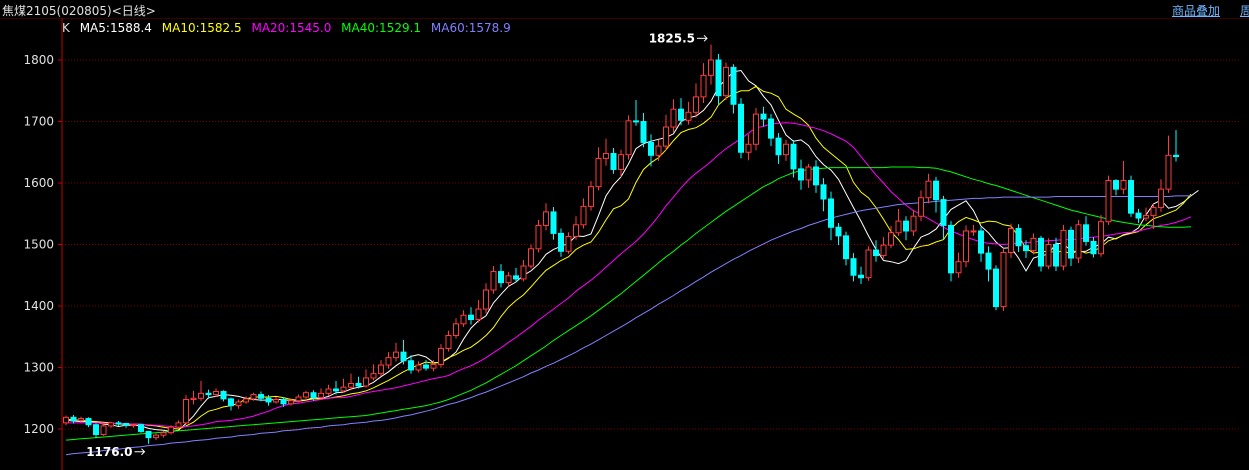 The image size is (1249, 470). Describe the element at coordinates (109, 452) in the screenshot. I see `low-price-label: 1176.0` at that location.